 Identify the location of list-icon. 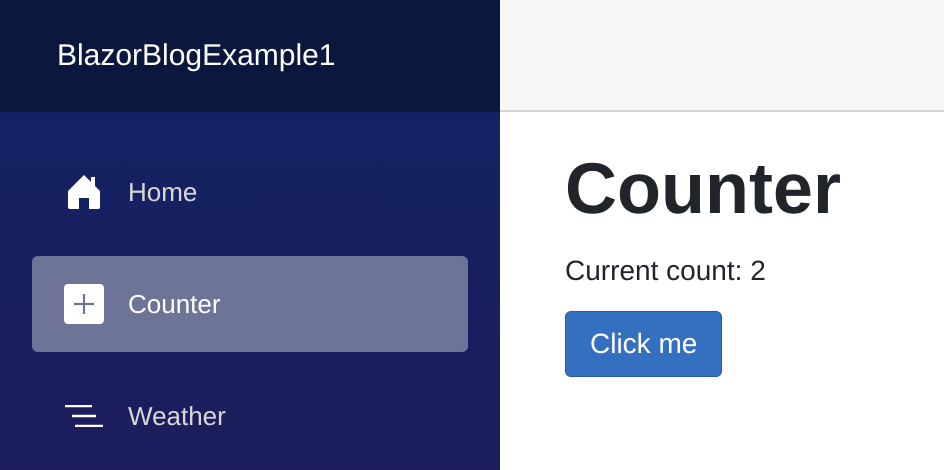
(84, 416).